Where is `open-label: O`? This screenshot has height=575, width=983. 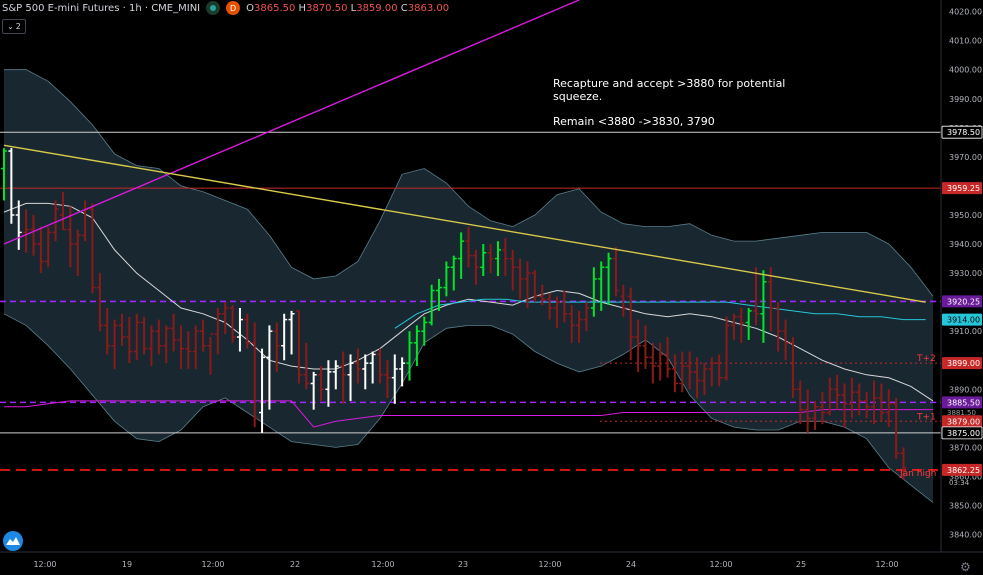 open-label: O is located at coordinates (250, 8).